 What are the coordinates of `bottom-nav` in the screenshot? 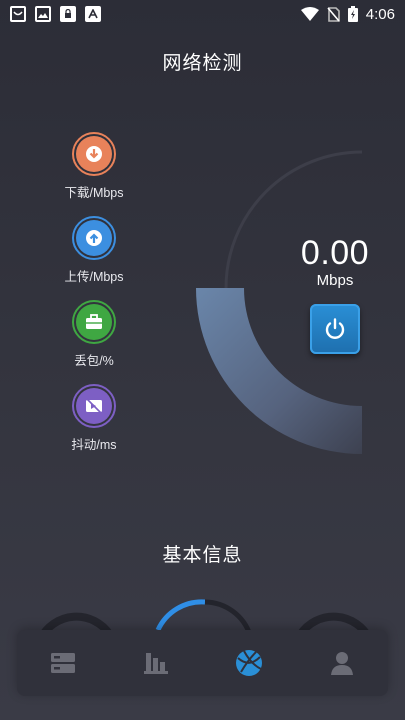 It's located at (202, 663).